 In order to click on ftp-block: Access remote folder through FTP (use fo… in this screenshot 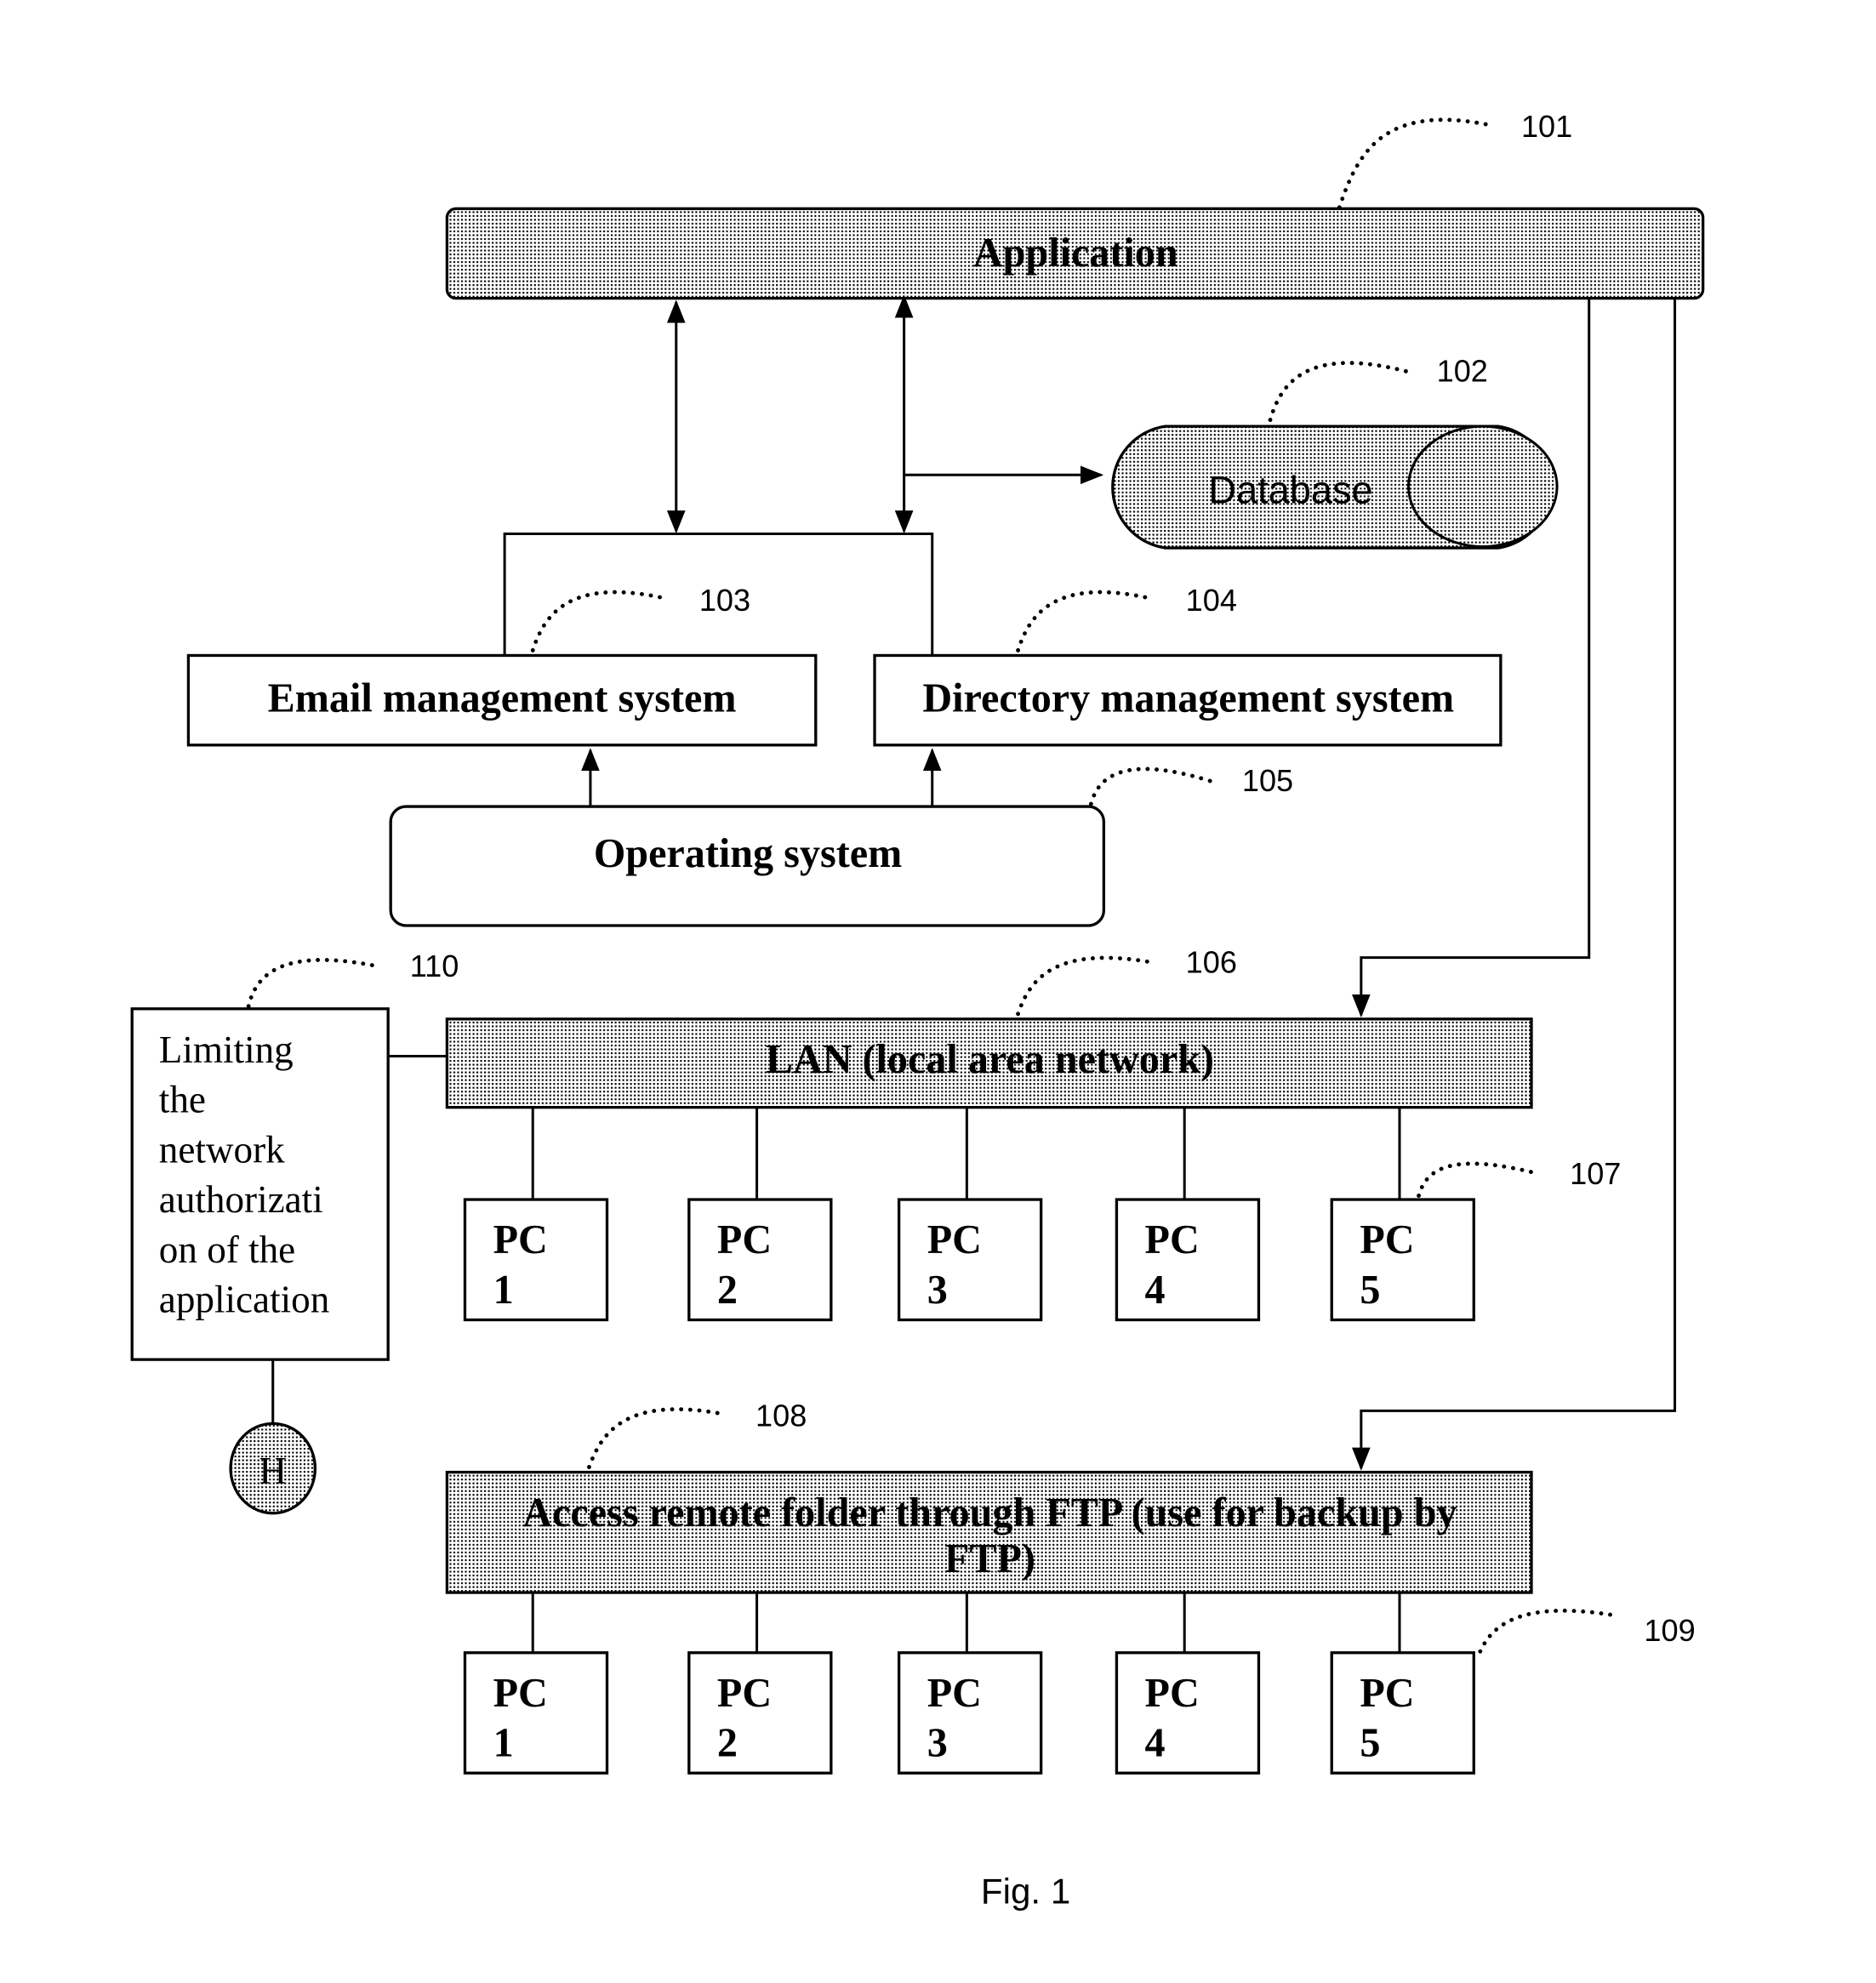, I will do `click(989, 1532)`.